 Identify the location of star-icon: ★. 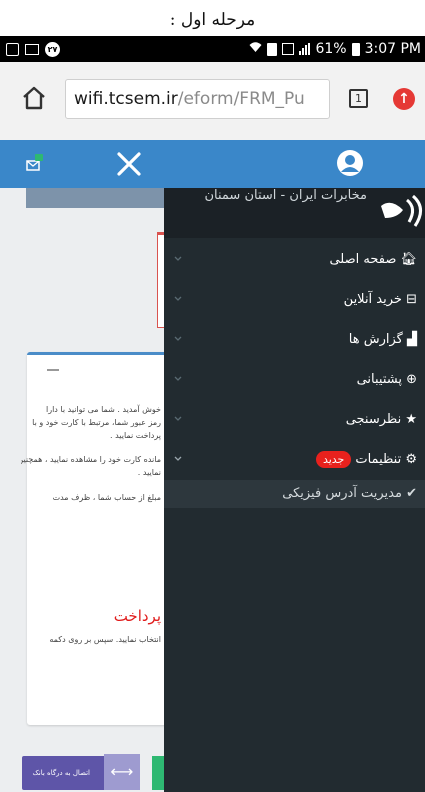
(409, 419).